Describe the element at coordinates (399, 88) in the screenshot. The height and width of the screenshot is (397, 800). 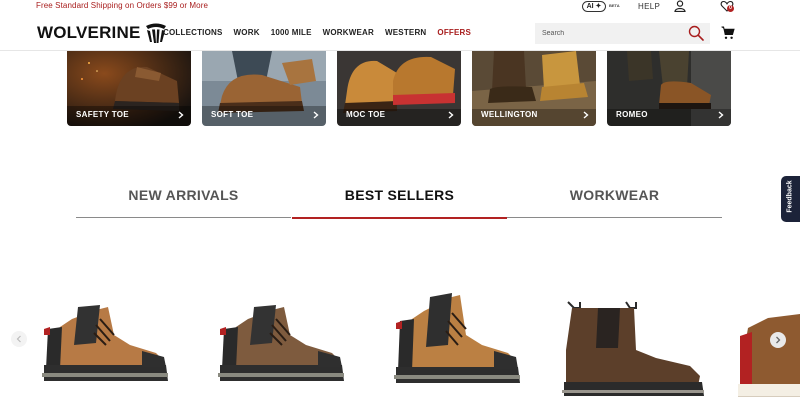
I see `category-tile-moc-toe: MOC TOE` at that location.